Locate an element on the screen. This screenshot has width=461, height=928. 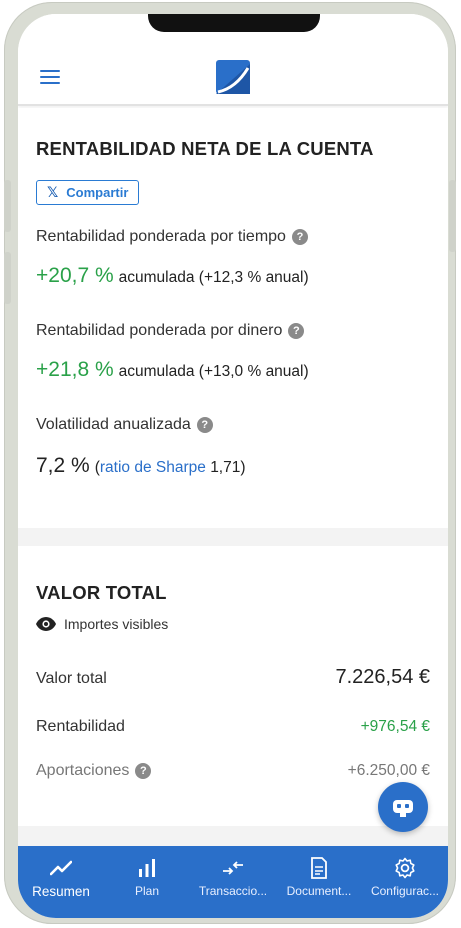
hamburger-menu-icon is located at coordinates (50, 77).